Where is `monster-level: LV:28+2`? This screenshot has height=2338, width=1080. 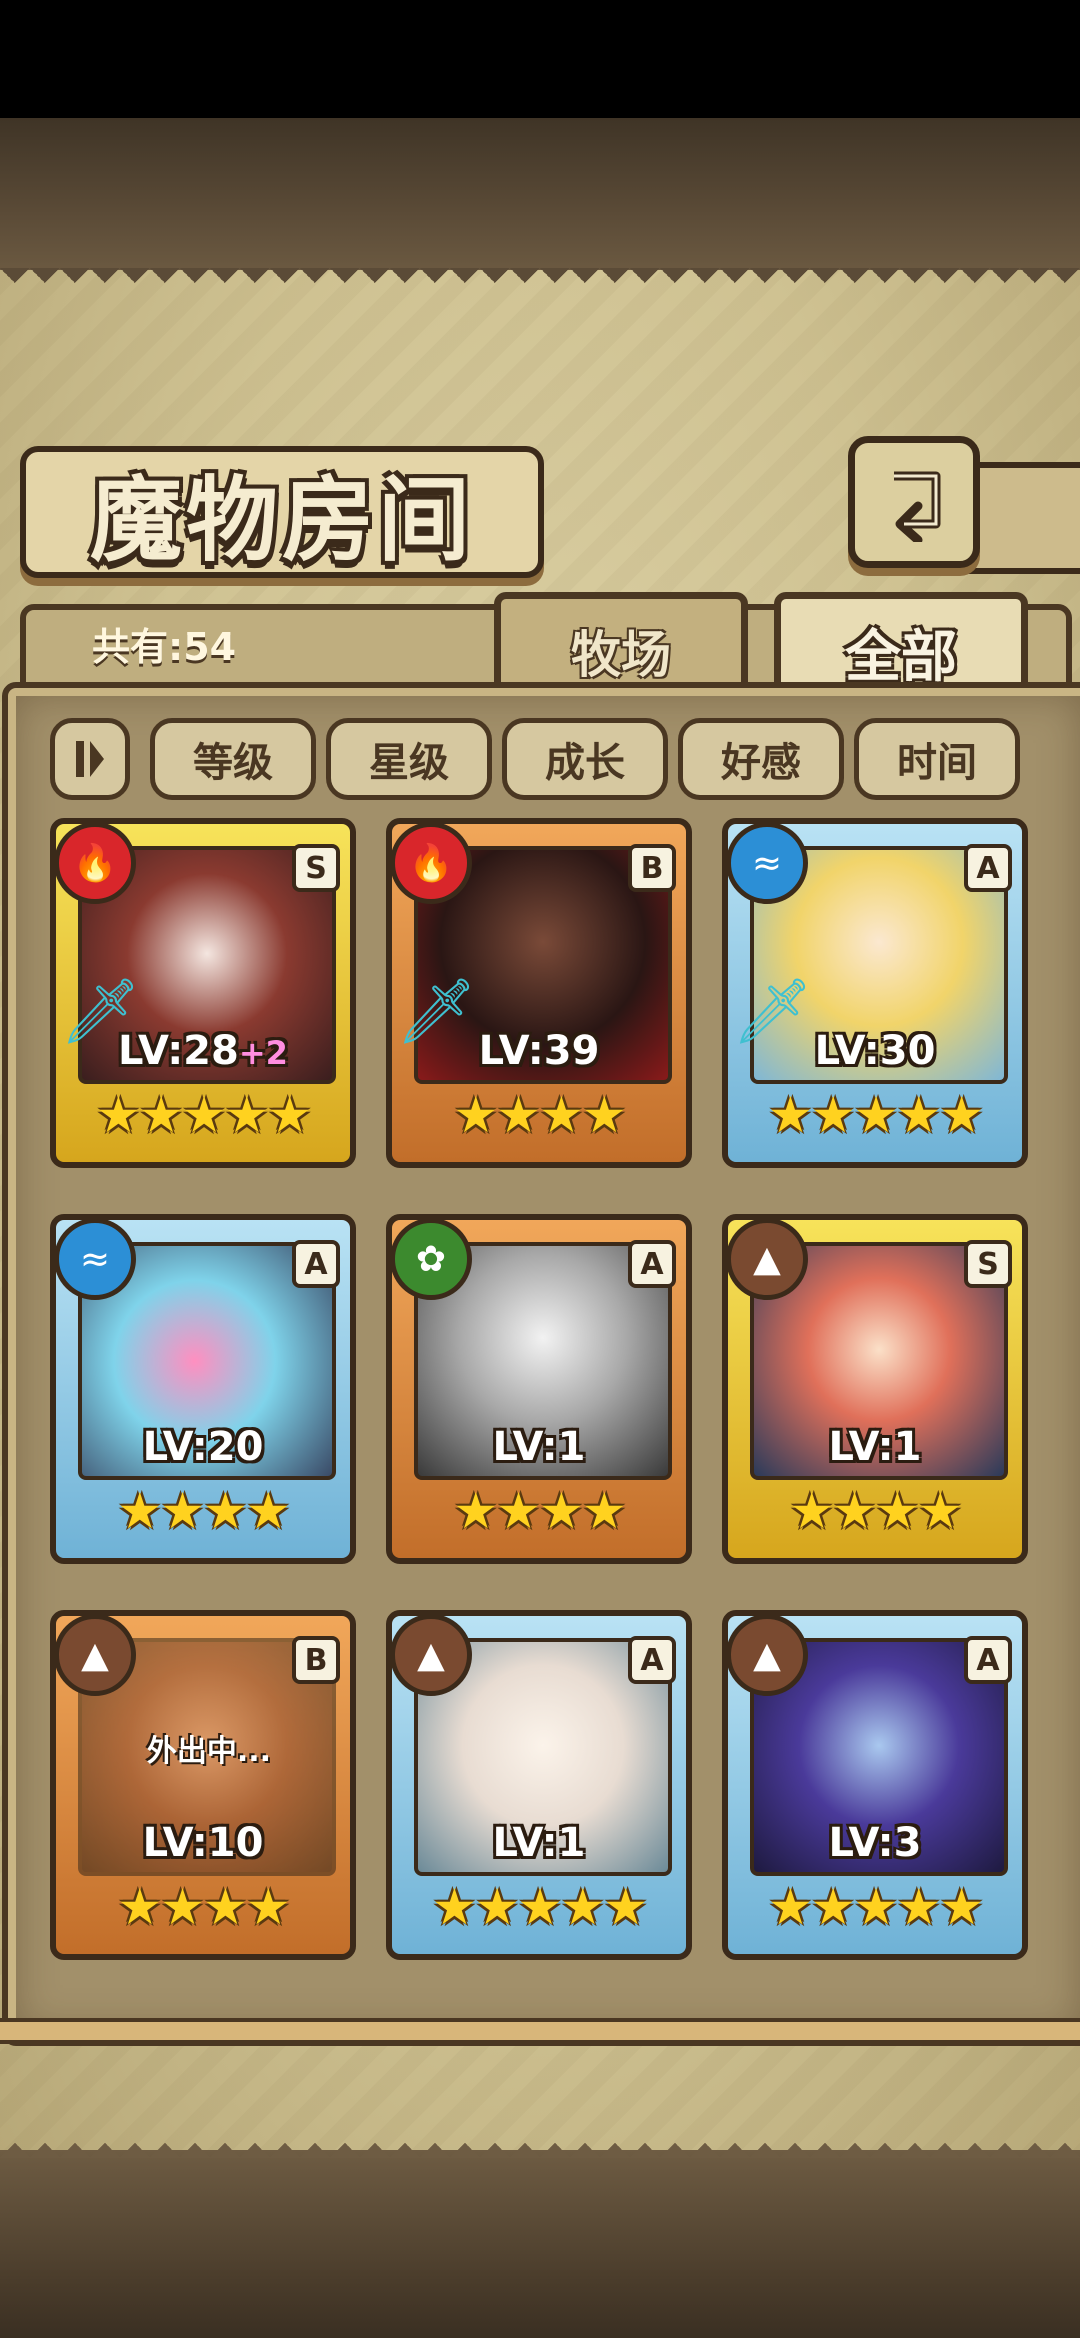
monster-level: LV:28+2 is located at coordinates (203, 1051).